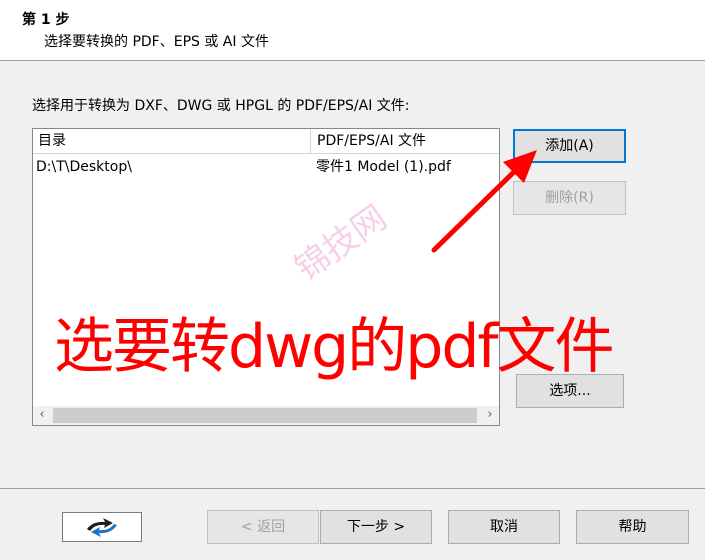  What do you see at coordinates (632, 527) in the screenshot?
I see `help-button: 帮助` at bounding box center [632, 527].